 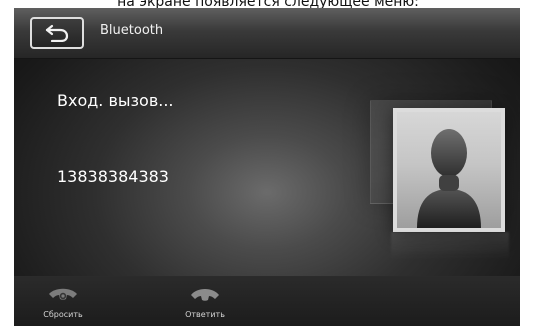 I want to click on decline-label: Сбросить, so click(x=63, y=314).